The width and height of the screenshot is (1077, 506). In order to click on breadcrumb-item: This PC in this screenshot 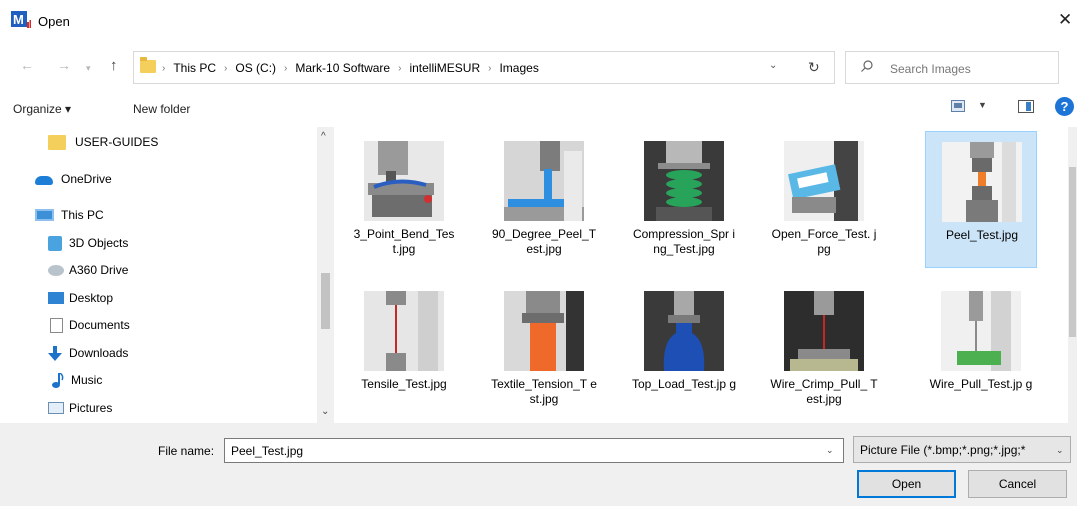, I will do `click(194, 68)`.